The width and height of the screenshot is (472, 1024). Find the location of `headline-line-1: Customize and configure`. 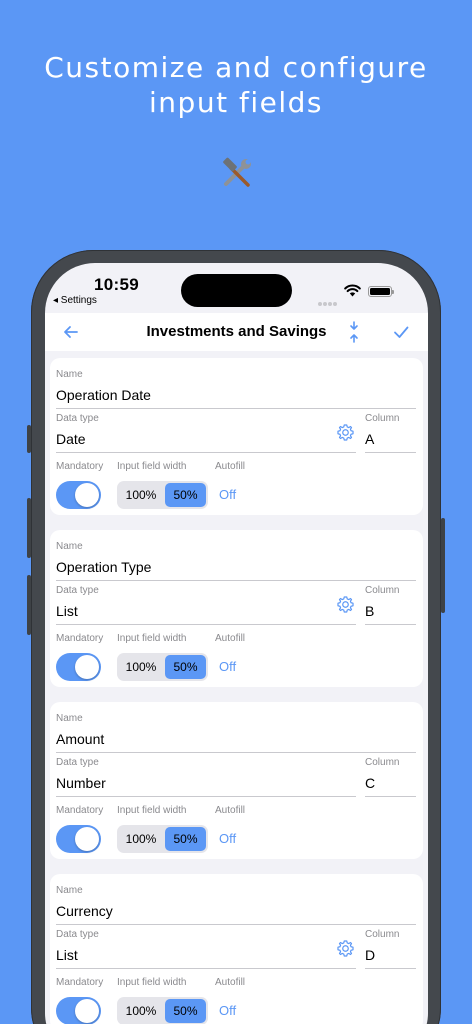

headline-line-1: Customize and configure is located at coordinates (236, 67).